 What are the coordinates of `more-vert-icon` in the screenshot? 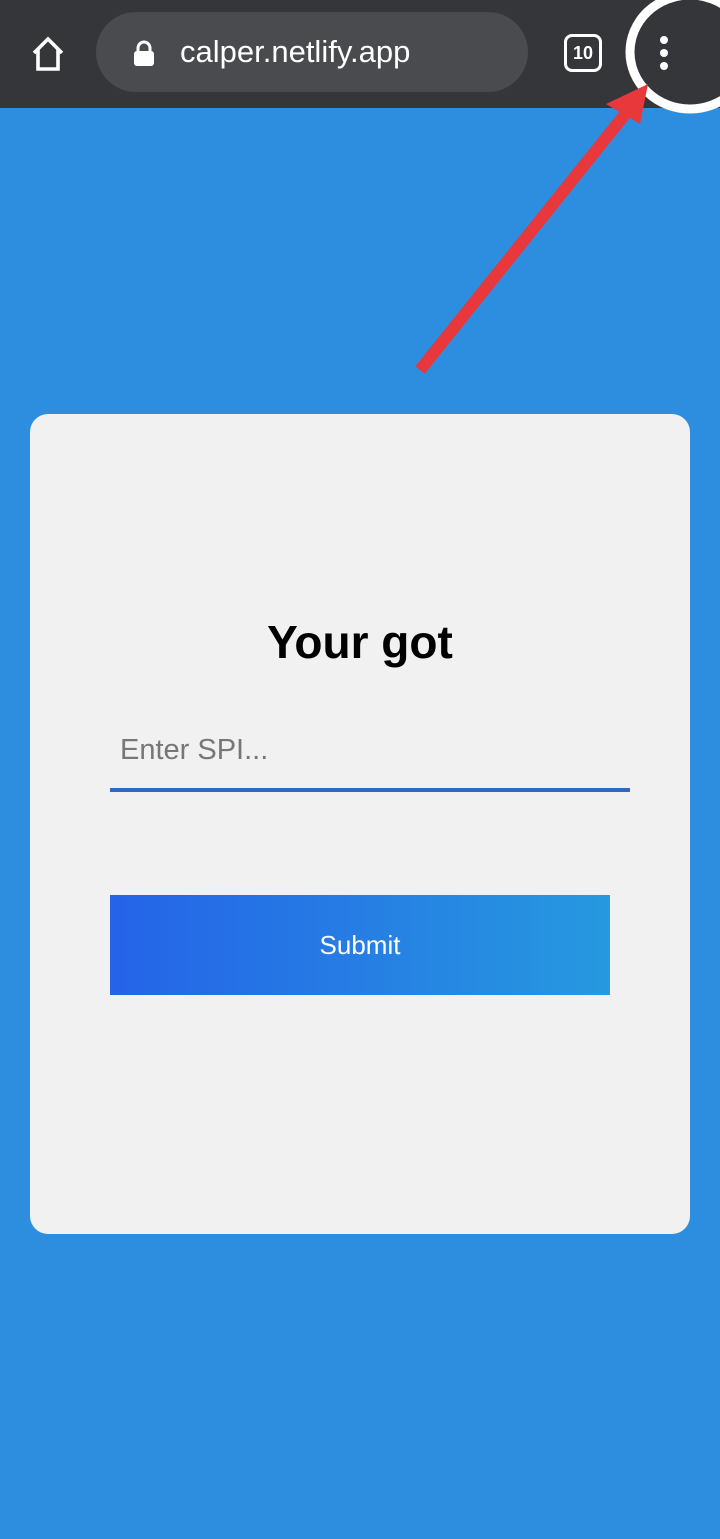 It's located at (664, 40).